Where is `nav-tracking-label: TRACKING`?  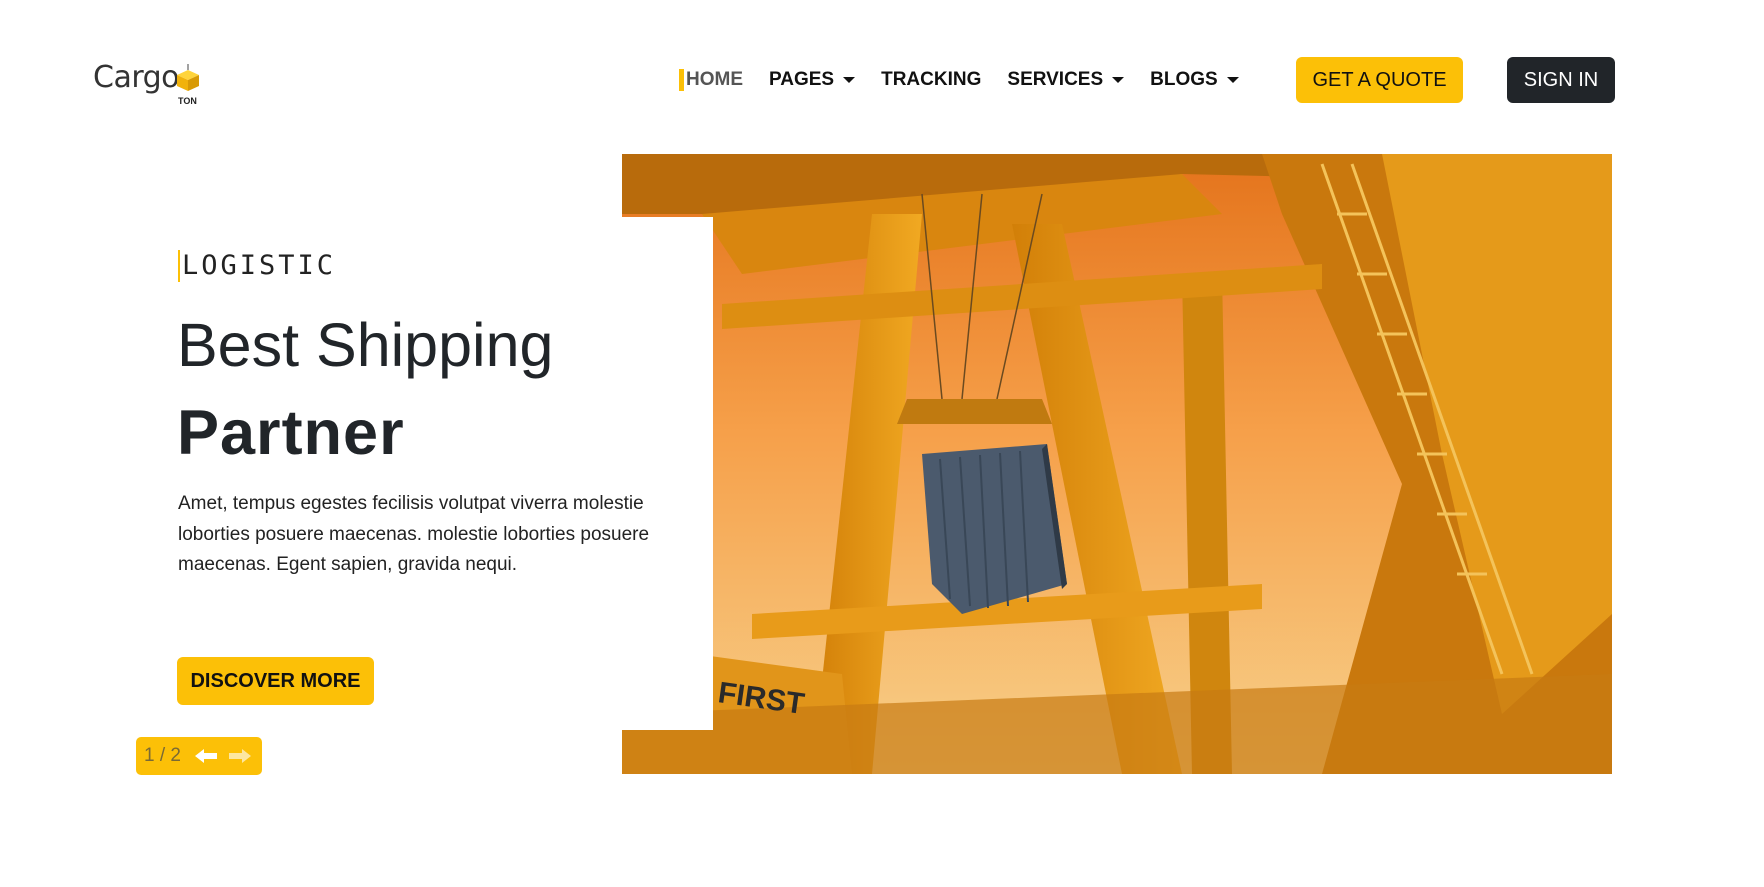
nav-tracking-label: TRACKING is located at coordinates (931, 79).